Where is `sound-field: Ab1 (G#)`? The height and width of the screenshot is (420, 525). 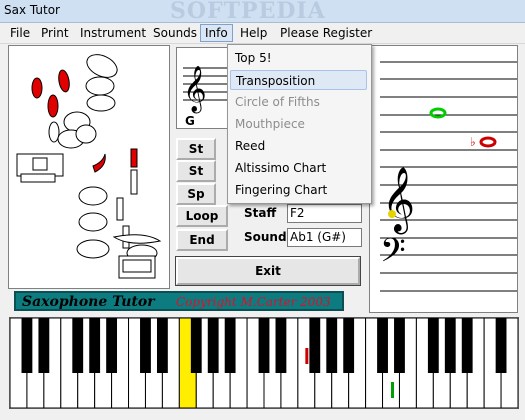 sound-field: Ab1 (G#) is located at coordinates (324, 237).